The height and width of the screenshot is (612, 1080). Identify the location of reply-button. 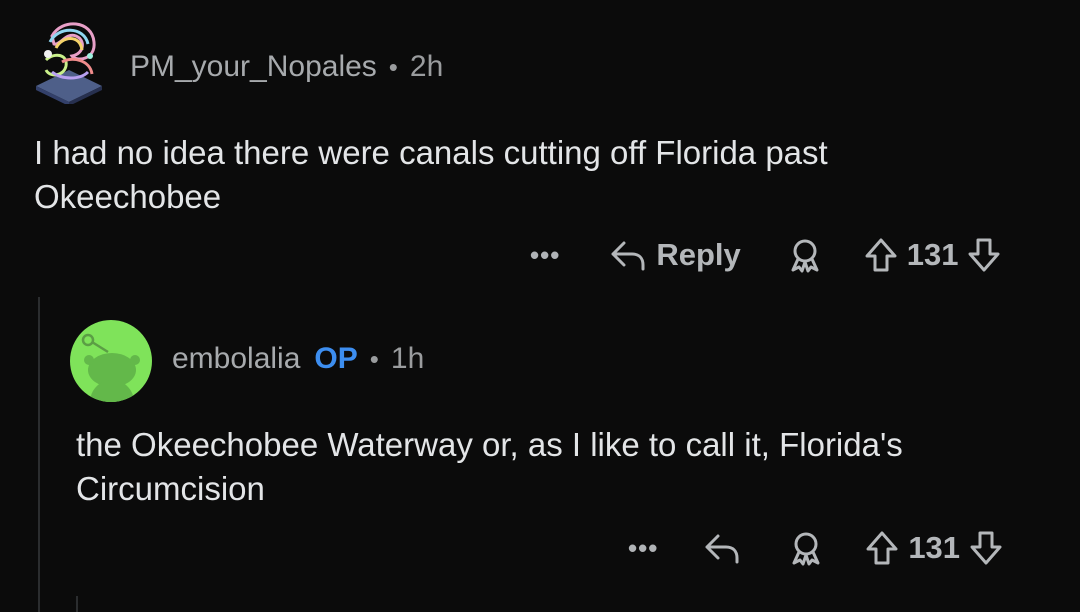
(722, 548).